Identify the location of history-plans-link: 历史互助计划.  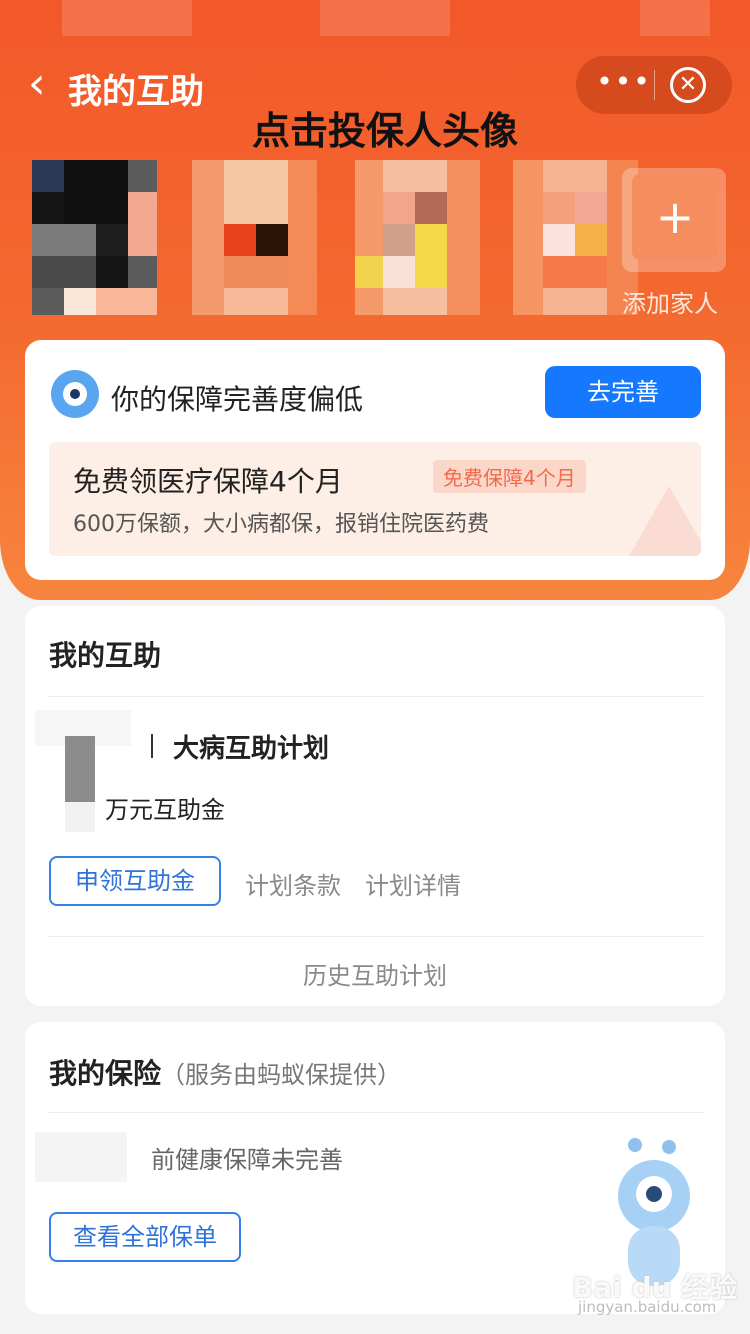
(375, 973).